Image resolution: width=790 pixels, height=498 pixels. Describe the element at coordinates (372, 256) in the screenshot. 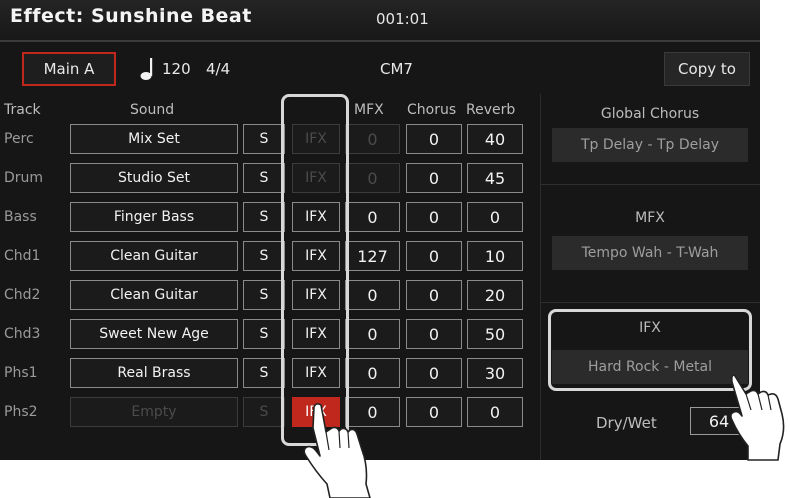

I see `mfx-send-value: 127` at that location.